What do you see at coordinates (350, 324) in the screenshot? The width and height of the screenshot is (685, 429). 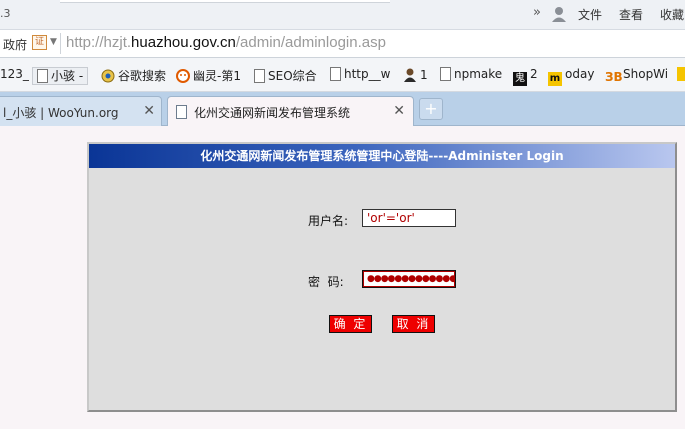 I see `submit-button: 确 定` at bounding box center [350, 324].